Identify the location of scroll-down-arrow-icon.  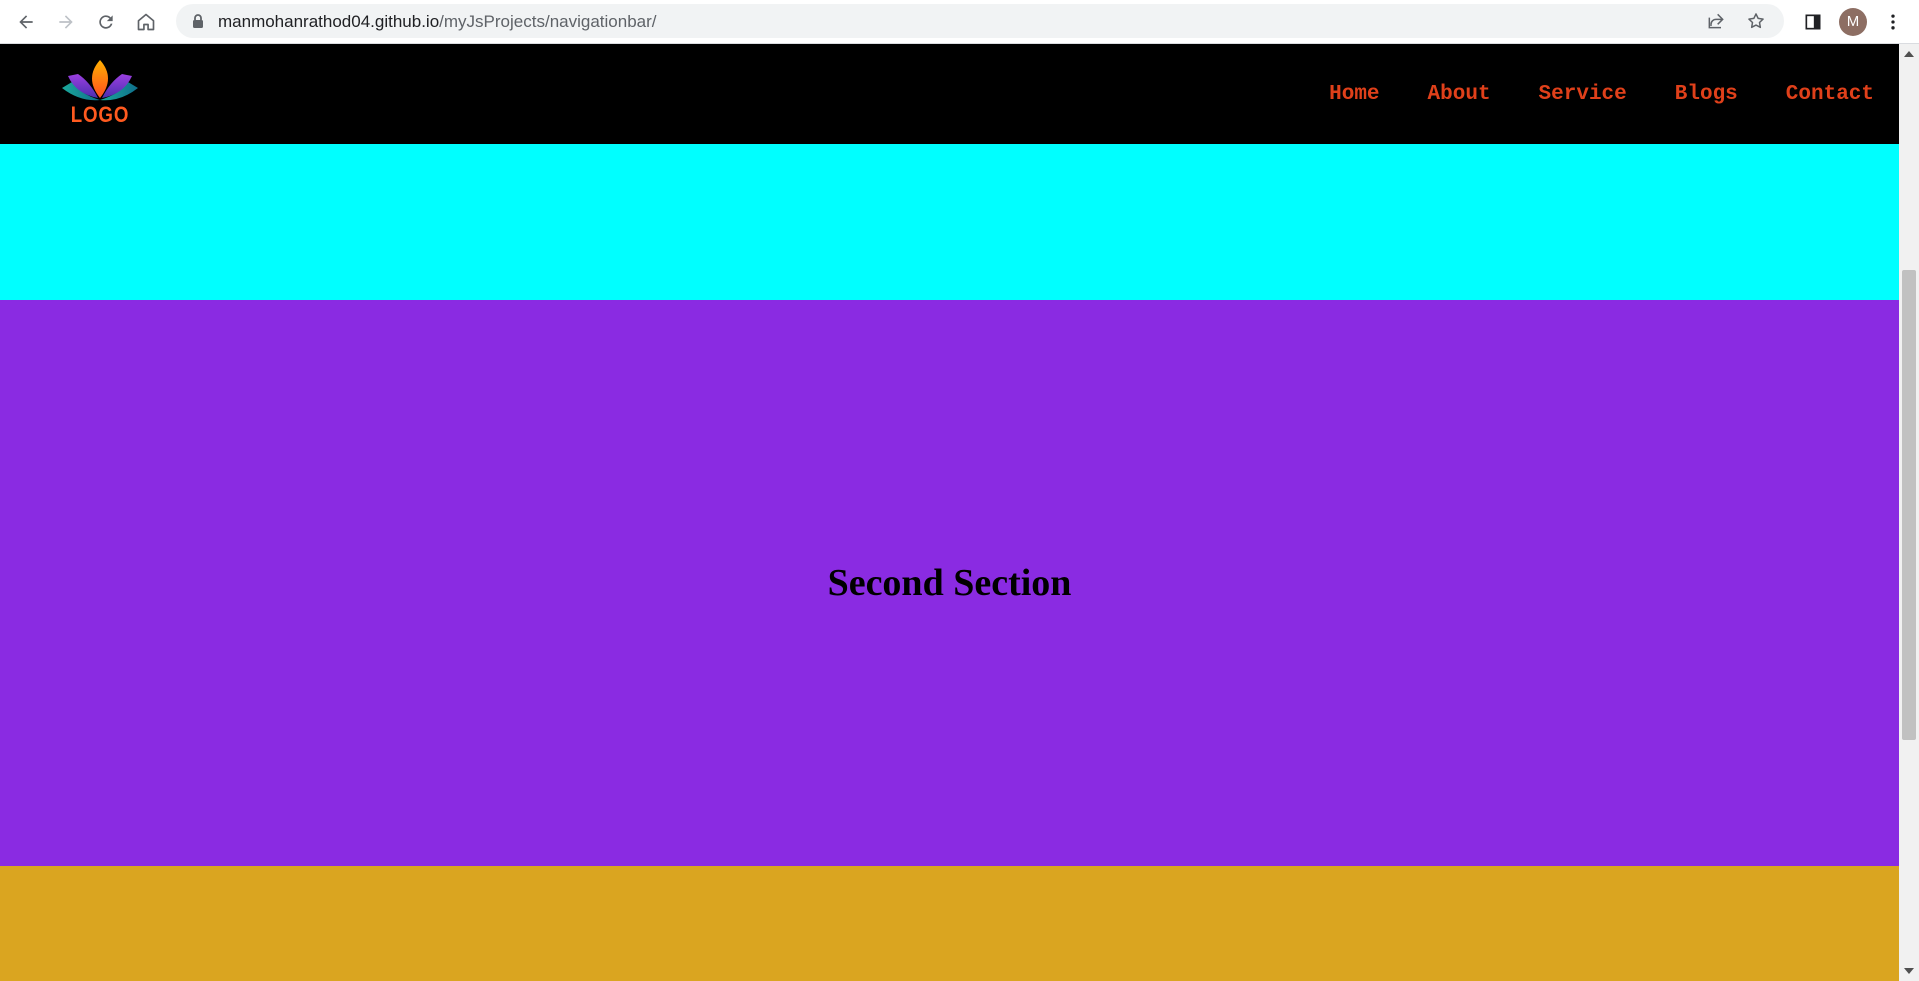
(1909, 971).